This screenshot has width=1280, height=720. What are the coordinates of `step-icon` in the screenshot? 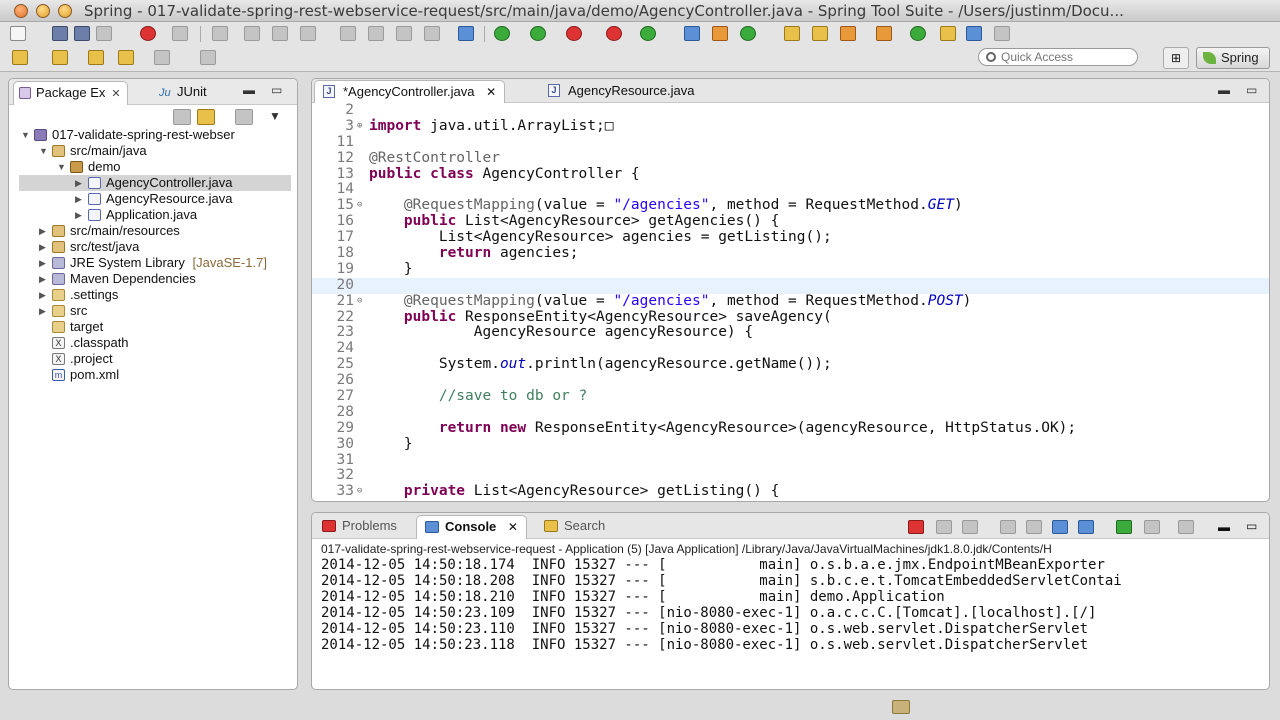 It's located at (348, 33).